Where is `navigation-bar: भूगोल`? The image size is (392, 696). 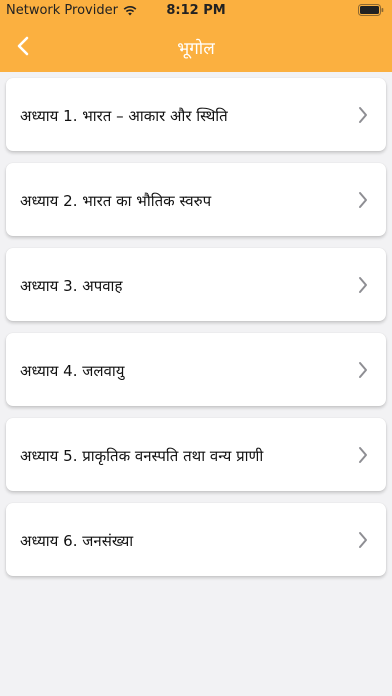 navigation-bar: भूगोल is located at coordinates (196, 47).